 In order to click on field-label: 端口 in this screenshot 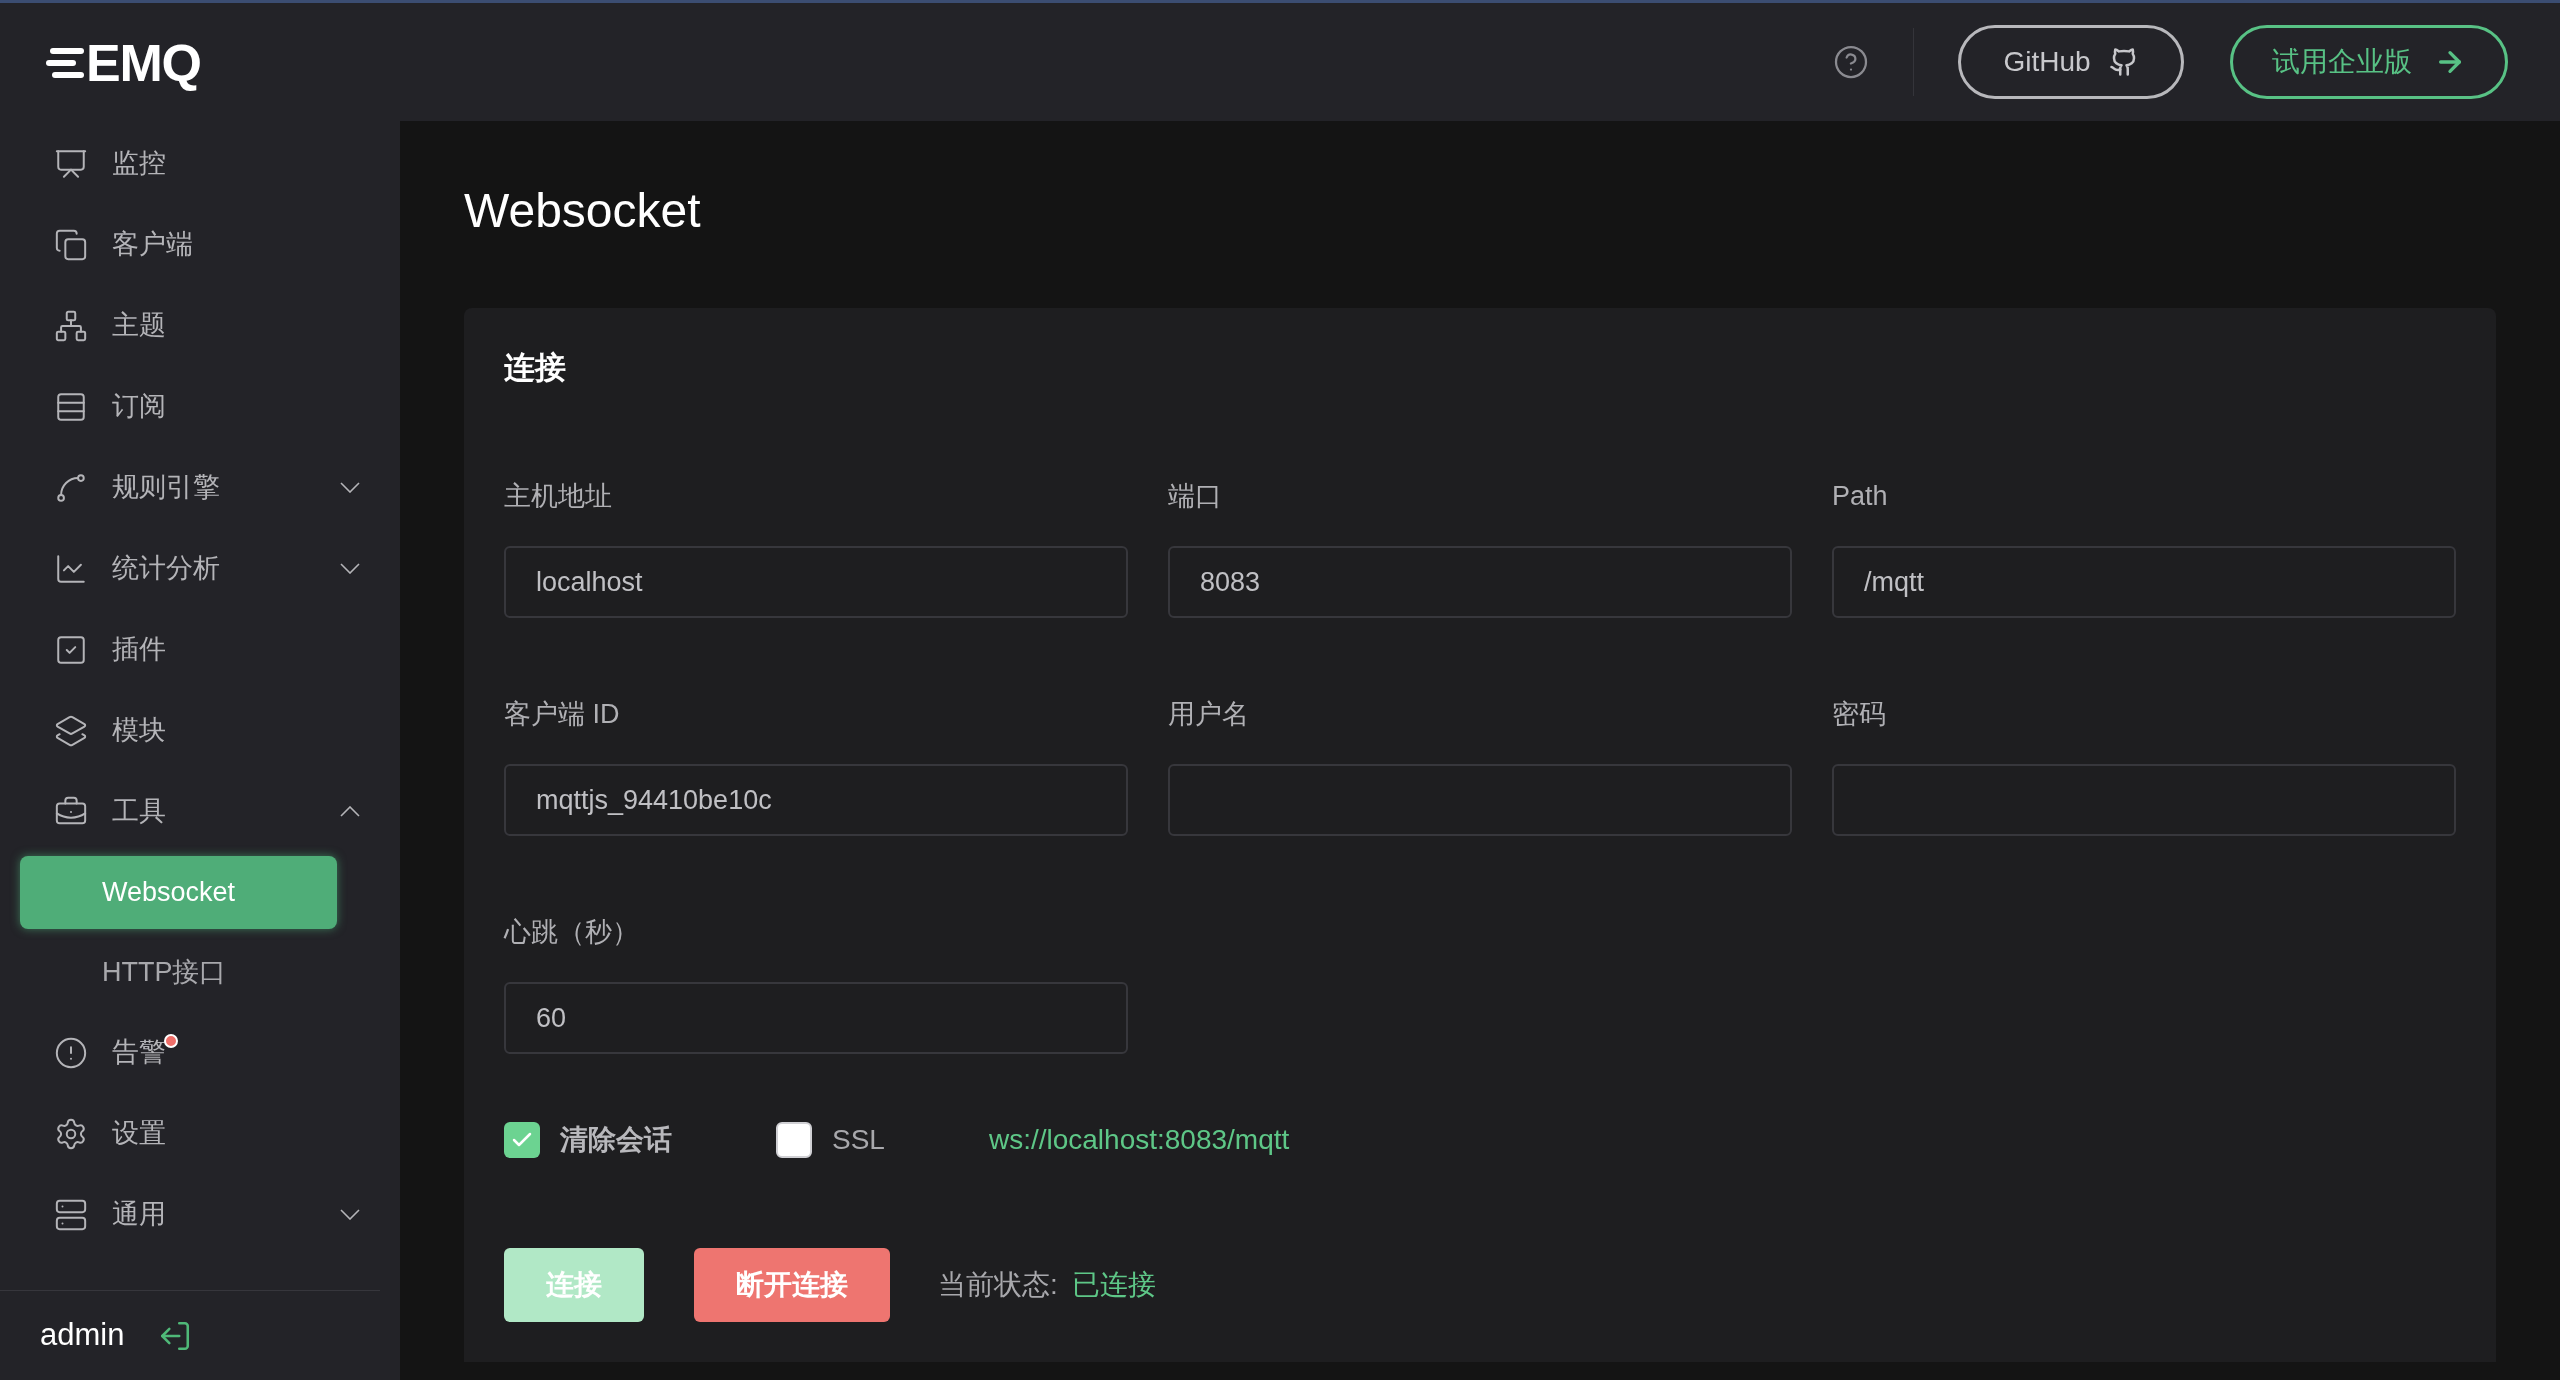, I will do `click(1195, 496)`.